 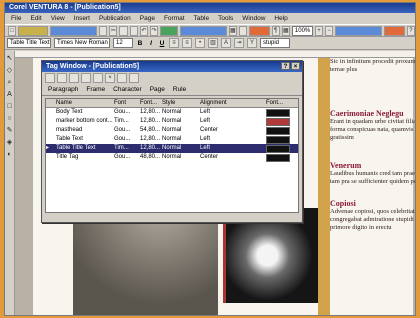 What do you see at coordinates (93, 66) in the screenshot?
I see `tag-window-title: Tag Window - [Publication5]` at bounding box center [93, 66].